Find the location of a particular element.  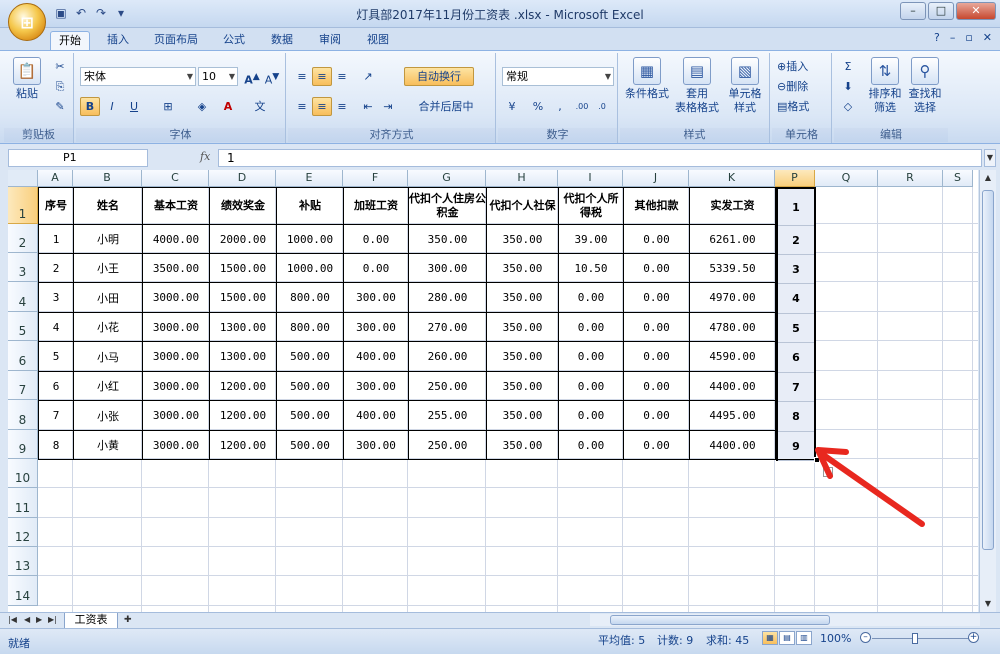

column-title: 序号 is located at coordinates (56, 206).